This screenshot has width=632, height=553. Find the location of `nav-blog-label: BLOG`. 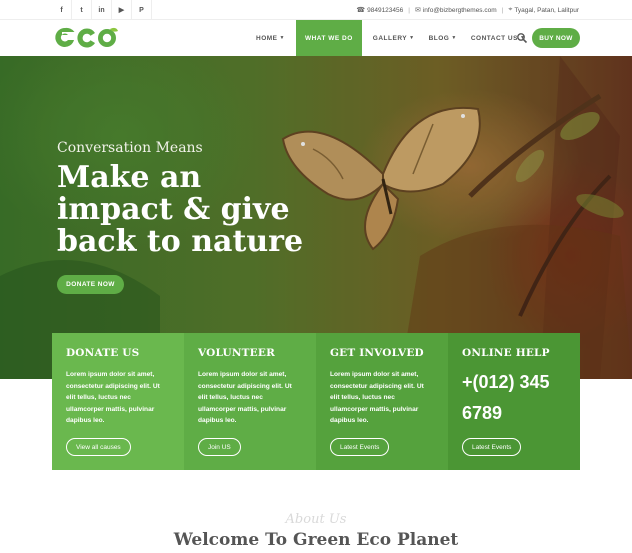

nav-blog-label: BLOG is located at coordinates (439, 38).